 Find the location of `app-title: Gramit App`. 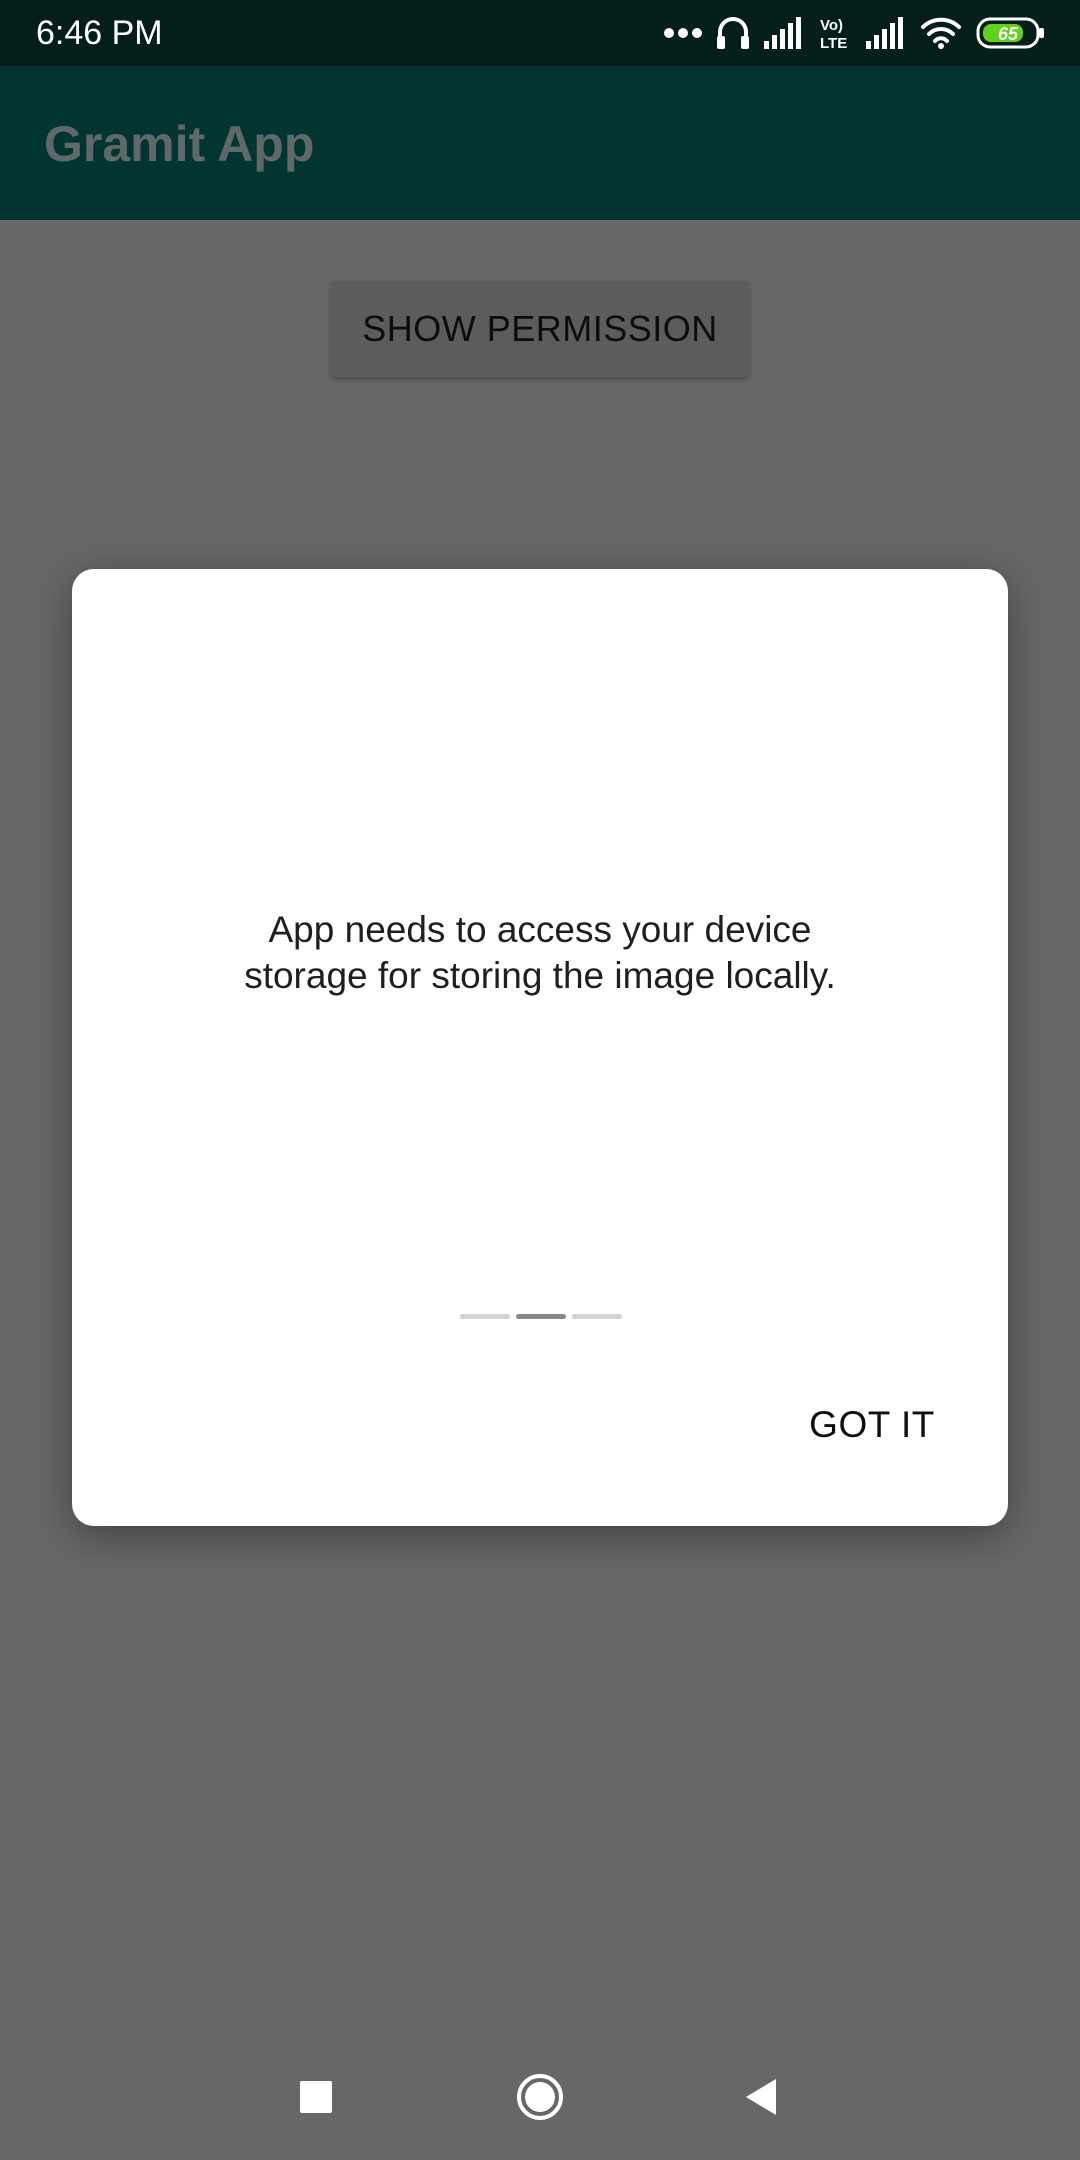

app-title: Gramit App is located at coordinates (179, 144).